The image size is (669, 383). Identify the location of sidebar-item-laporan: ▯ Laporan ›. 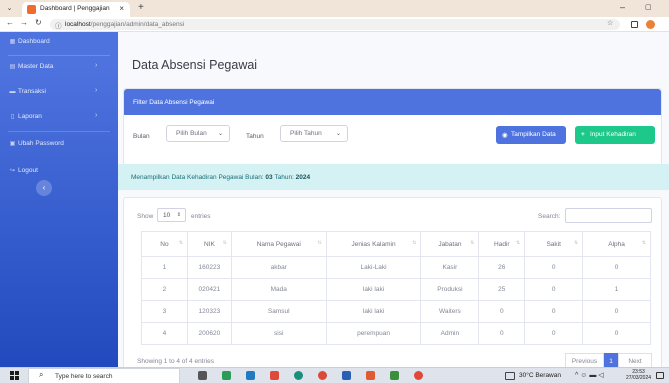
(59, 117).